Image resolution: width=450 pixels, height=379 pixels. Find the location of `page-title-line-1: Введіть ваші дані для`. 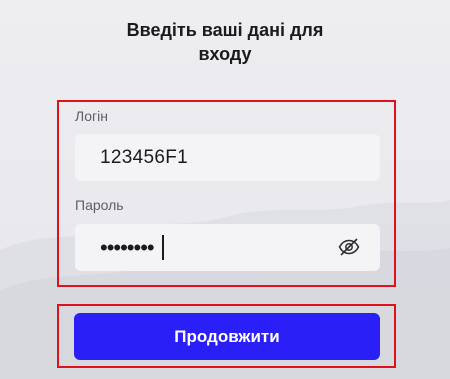

page-title-line-1: Введіть ваші дані для is located at coordinates (225, 30).